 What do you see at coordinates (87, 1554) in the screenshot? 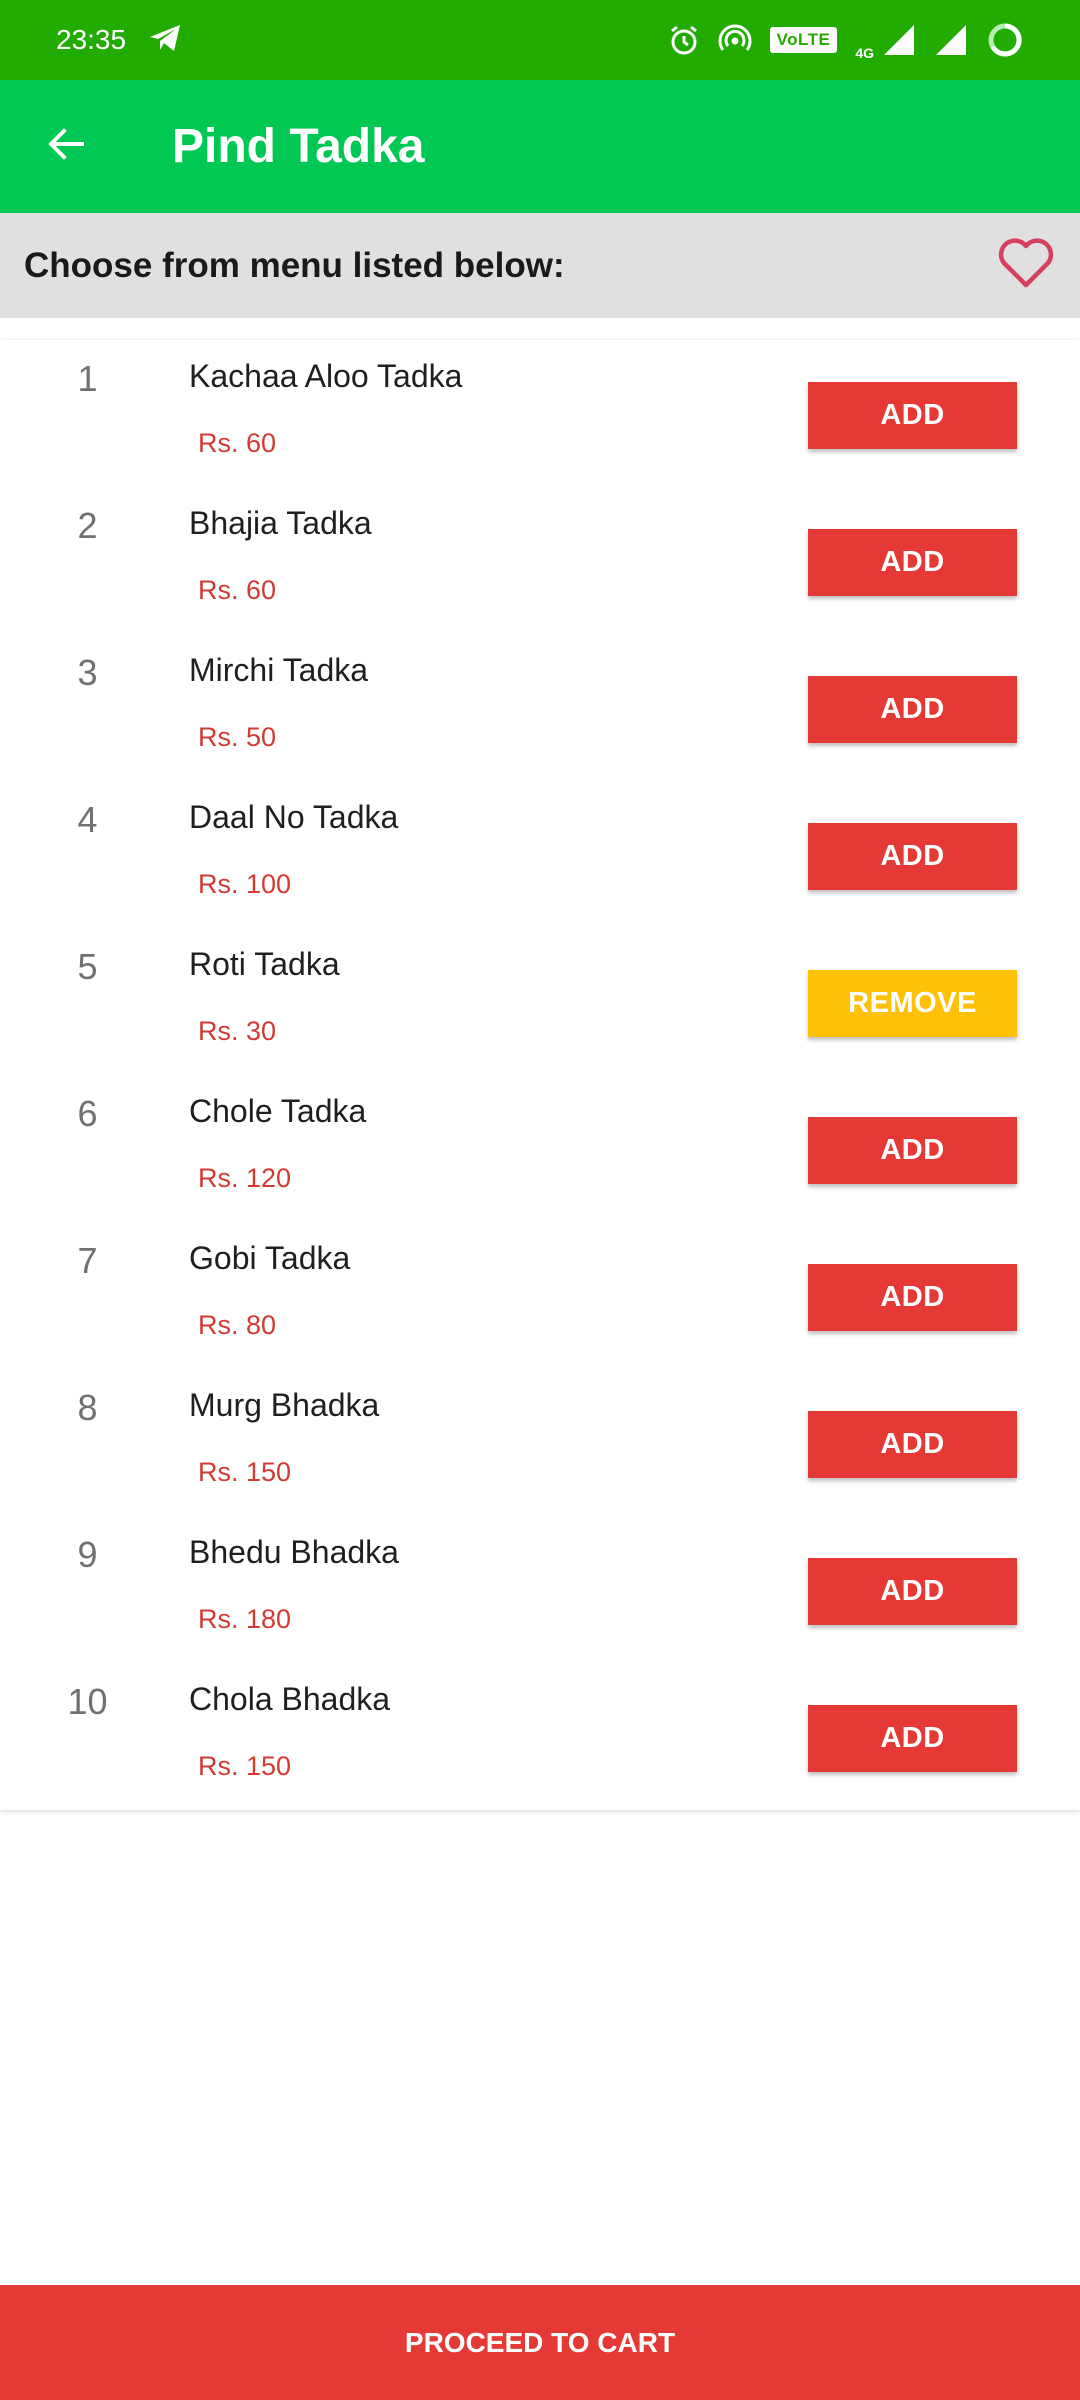
I see `item-number: 9` at bounding box center [87, 1554].